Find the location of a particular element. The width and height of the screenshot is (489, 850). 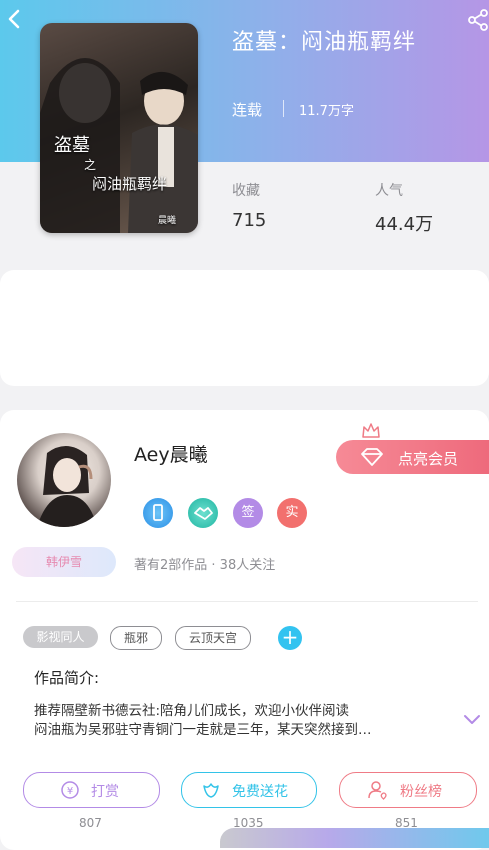

author-avatar is located at coordinates (64, 480).